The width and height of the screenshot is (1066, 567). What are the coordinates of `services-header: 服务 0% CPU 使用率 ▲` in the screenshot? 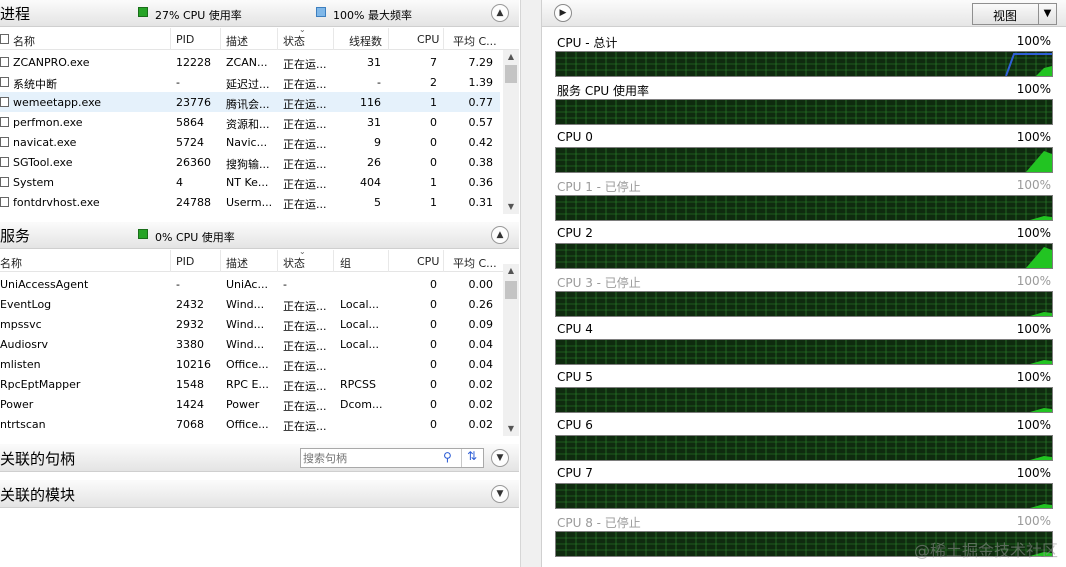 It's located at (259, 235).